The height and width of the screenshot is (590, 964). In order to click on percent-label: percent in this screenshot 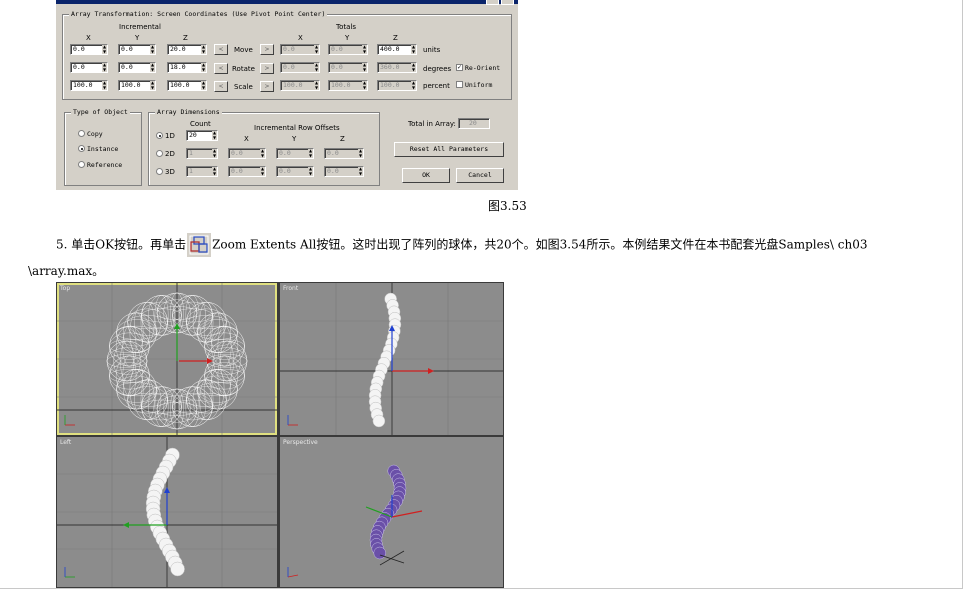, I will do `click(436, 86)`.